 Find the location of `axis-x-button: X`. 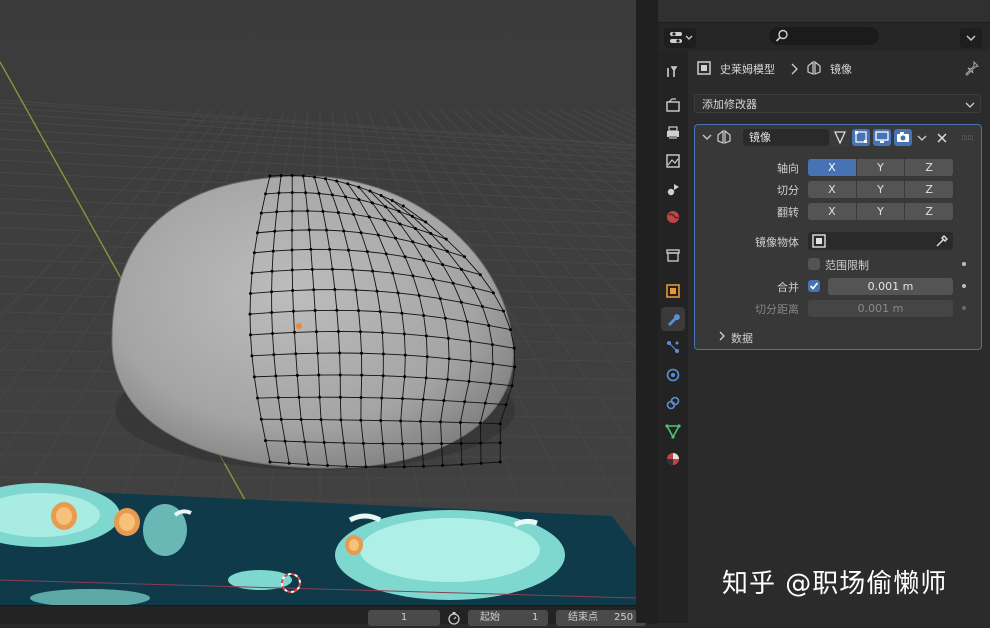

axis-x-button: X is located at coordinates (832, 167).